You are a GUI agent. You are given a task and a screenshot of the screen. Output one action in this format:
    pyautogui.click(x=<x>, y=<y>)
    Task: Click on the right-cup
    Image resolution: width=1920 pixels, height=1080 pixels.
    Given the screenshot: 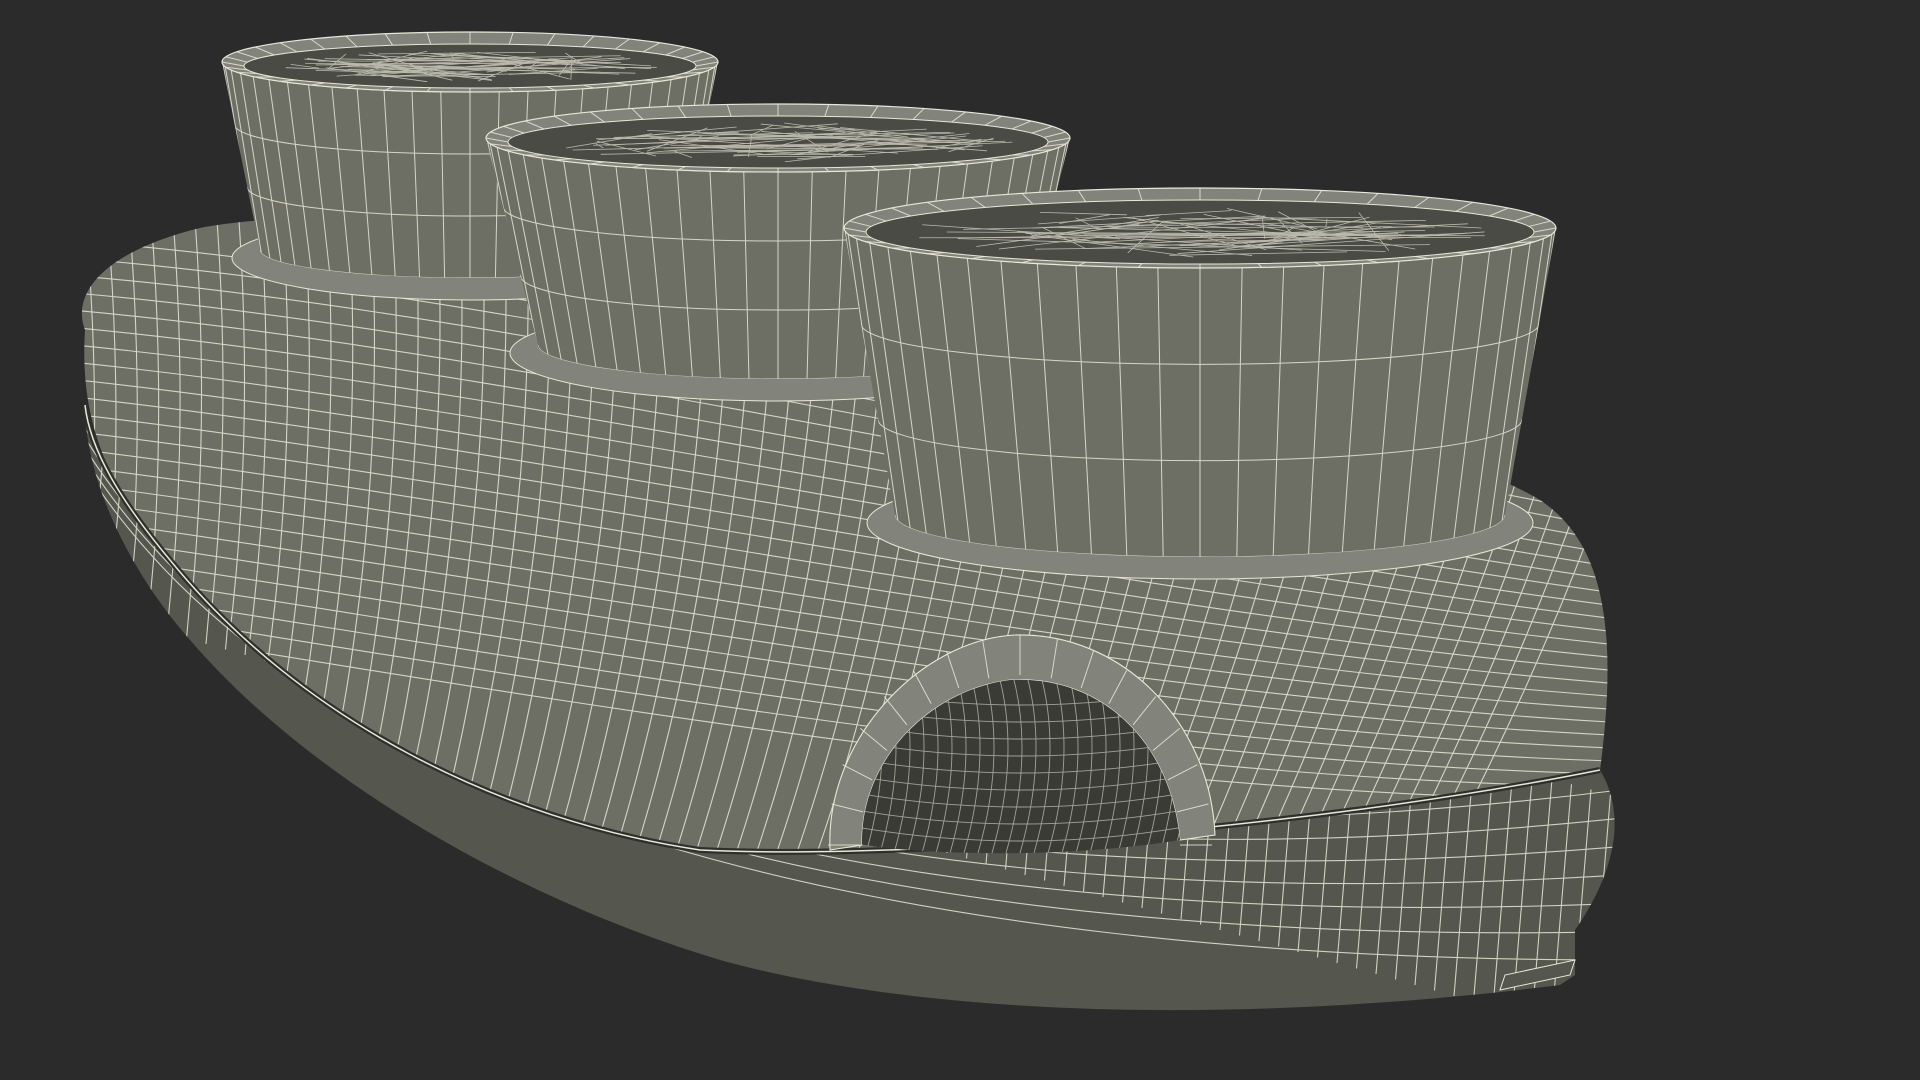 What is the action you would take?
    pyautogui.click(x=1200, y=383)
    